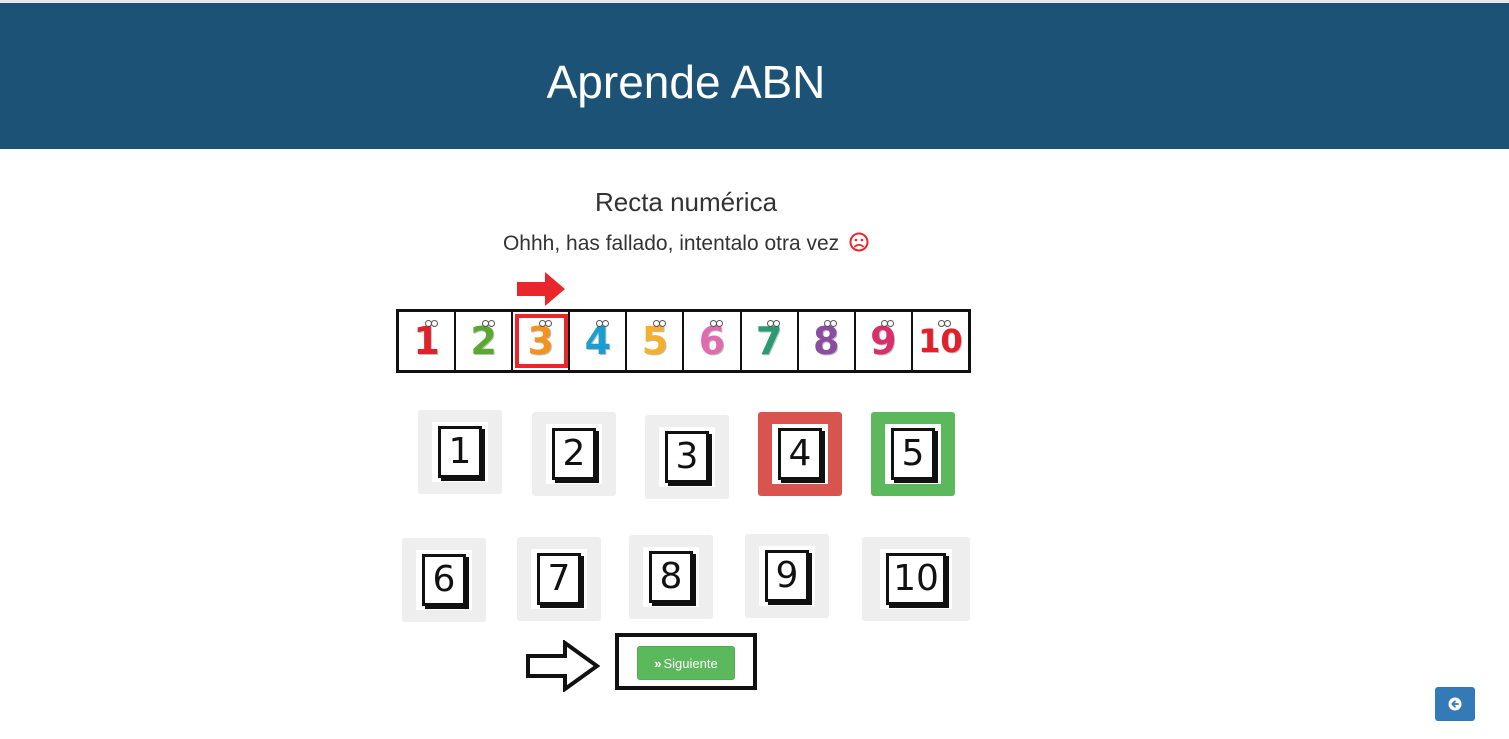 This screenshot has height=739, width=1509. I want to click on number-card: 9, so click(787, 576).